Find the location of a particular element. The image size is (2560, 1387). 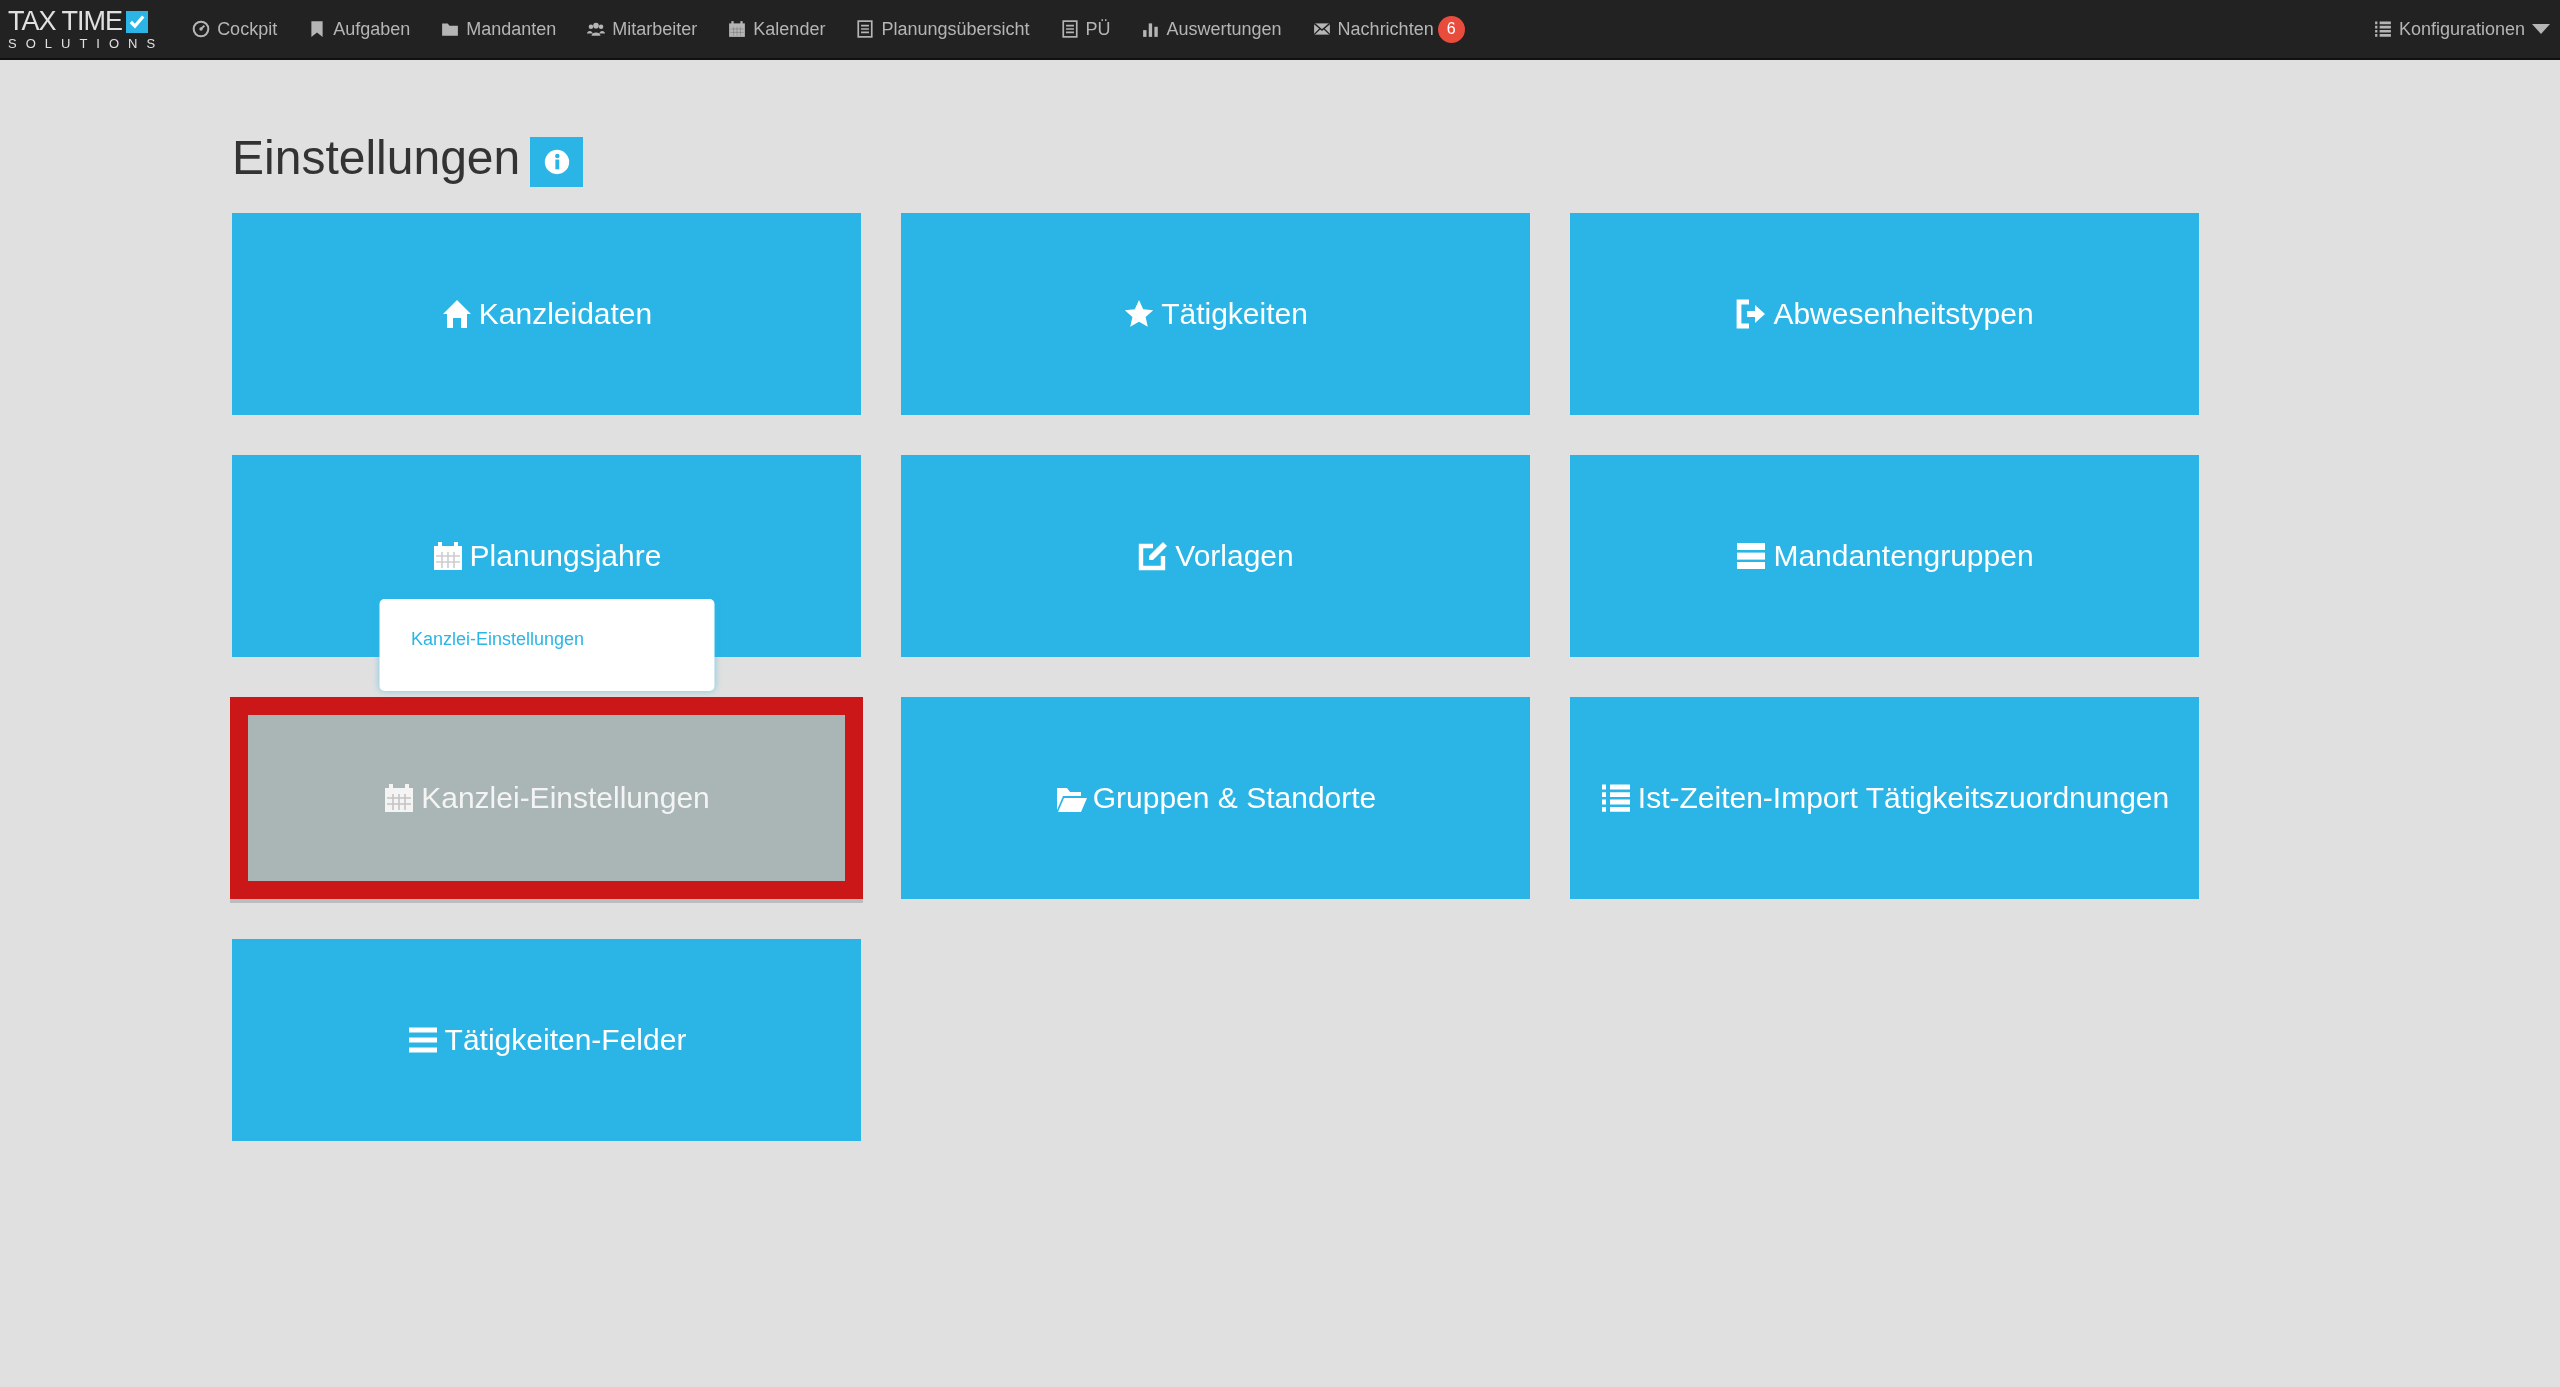

gauge-icon is located at coordinates (201, 29).